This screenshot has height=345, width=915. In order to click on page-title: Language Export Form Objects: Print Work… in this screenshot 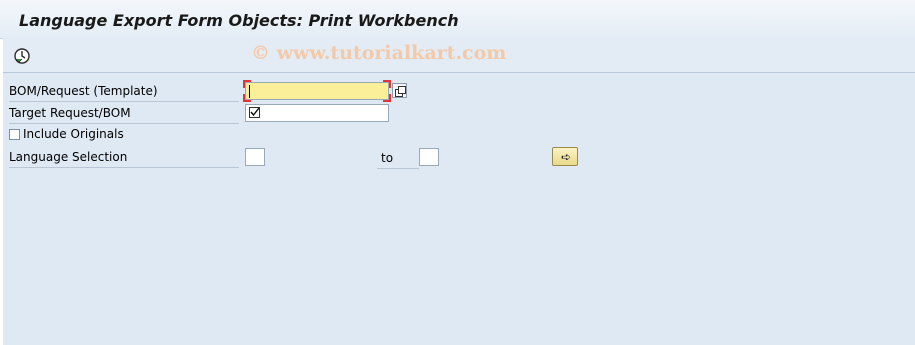, I will do `click(239, 20)`.